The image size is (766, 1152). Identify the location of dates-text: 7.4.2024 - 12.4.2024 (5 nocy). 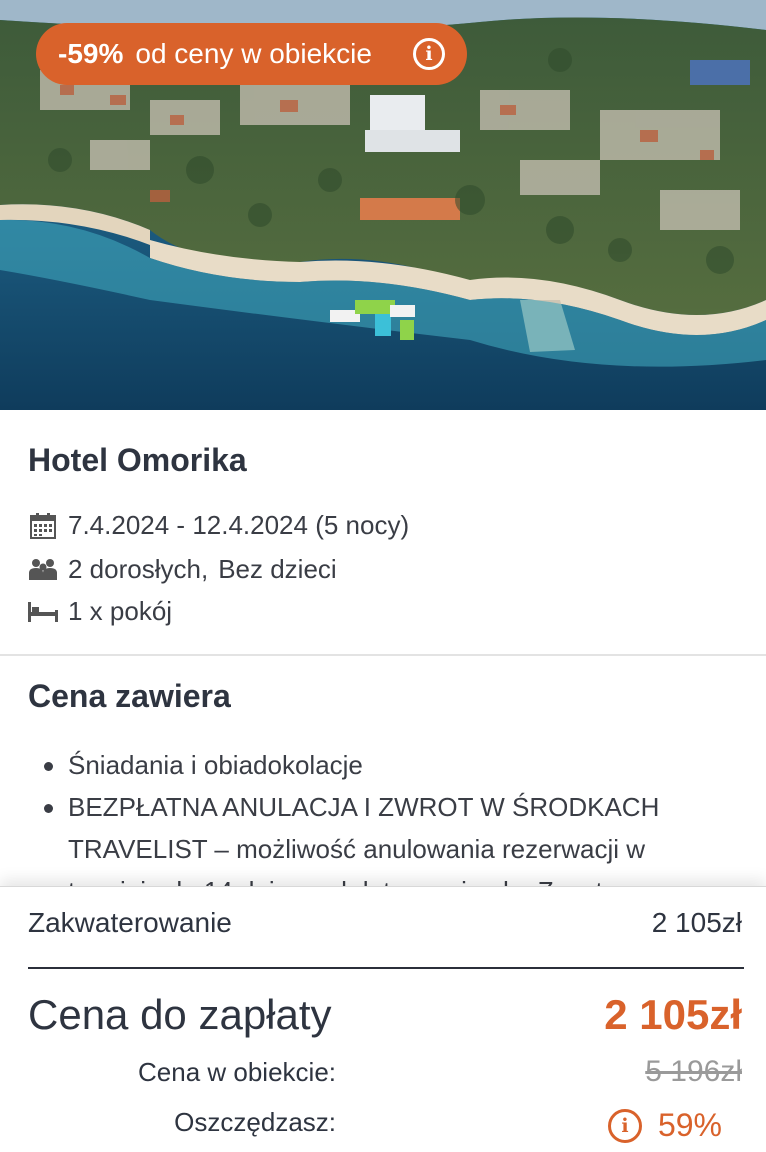
(239, 525).